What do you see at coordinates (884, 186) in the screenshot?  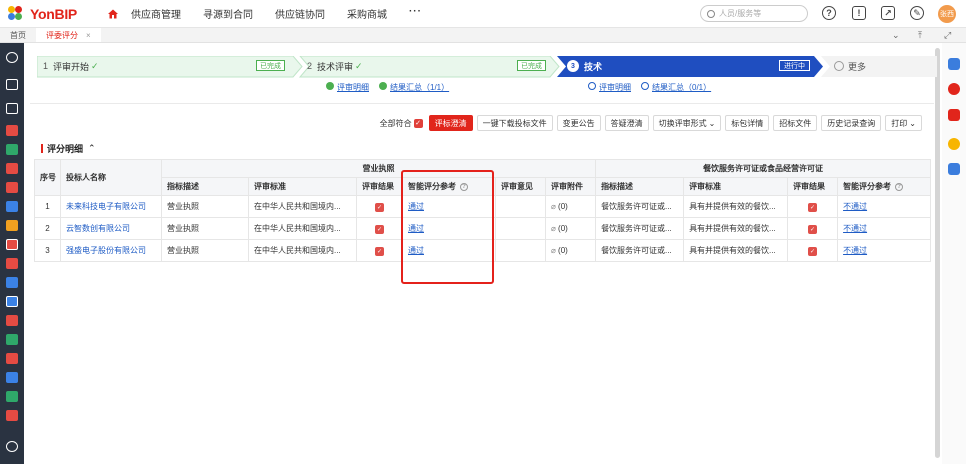 I see `col-ai-ref-2: 智能评分参考?` at bounding box center [884, 186].